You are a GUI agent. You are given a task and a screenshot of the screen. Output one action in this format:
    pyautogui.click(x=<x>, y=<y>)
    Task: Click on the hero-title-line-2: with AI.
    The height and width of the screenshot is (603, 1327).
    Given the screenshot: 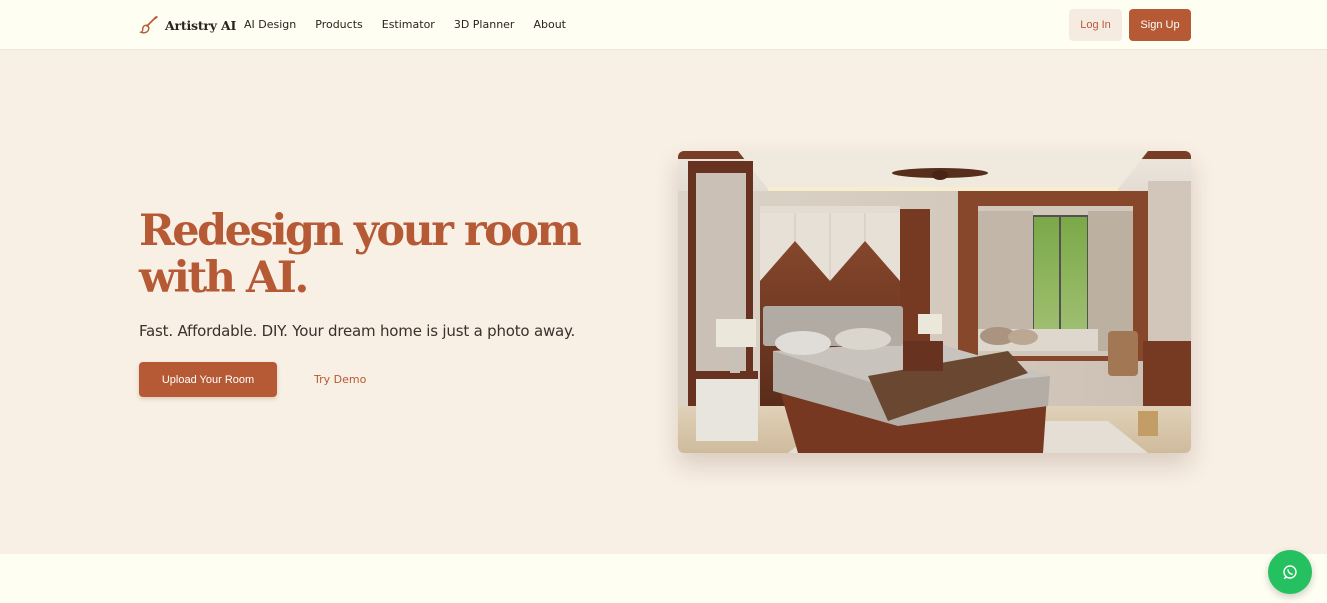 What is the action you would take?
    pyautogui.click(x=224, y=278)
    